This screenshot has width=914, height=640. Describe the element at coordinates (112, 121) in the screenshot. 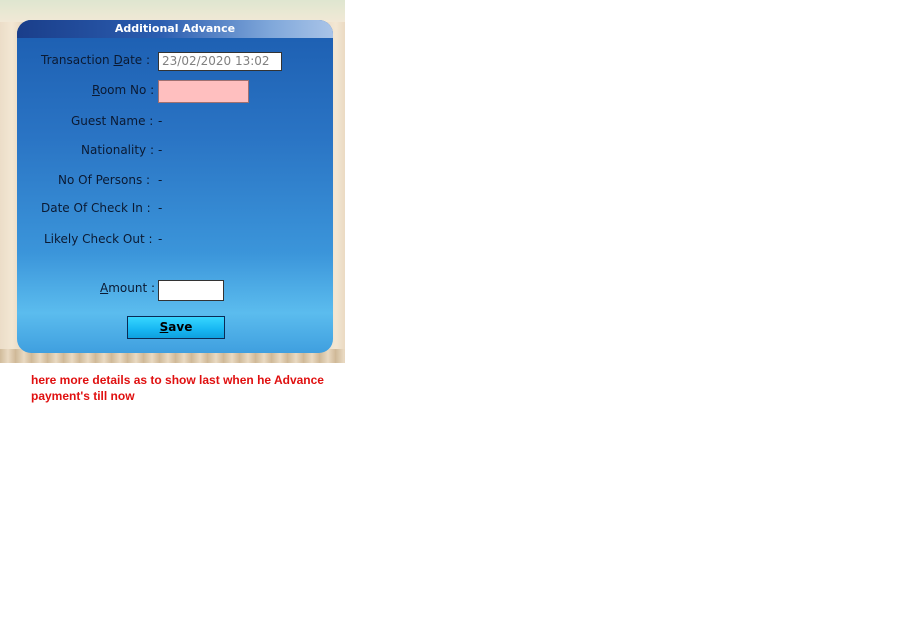

I see `guest-name-label: Guest Name :` at that location.